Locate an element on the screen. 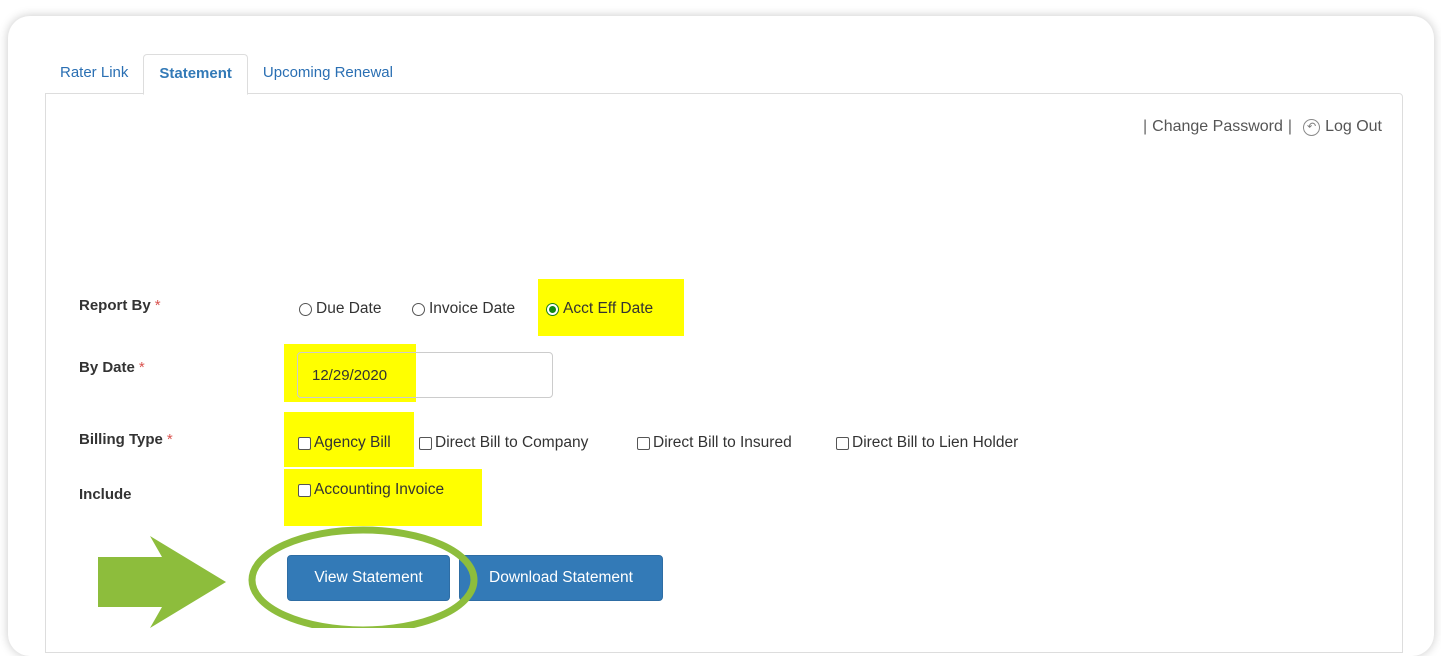  tab-statement: Statement is located at coordinates (195, 74).